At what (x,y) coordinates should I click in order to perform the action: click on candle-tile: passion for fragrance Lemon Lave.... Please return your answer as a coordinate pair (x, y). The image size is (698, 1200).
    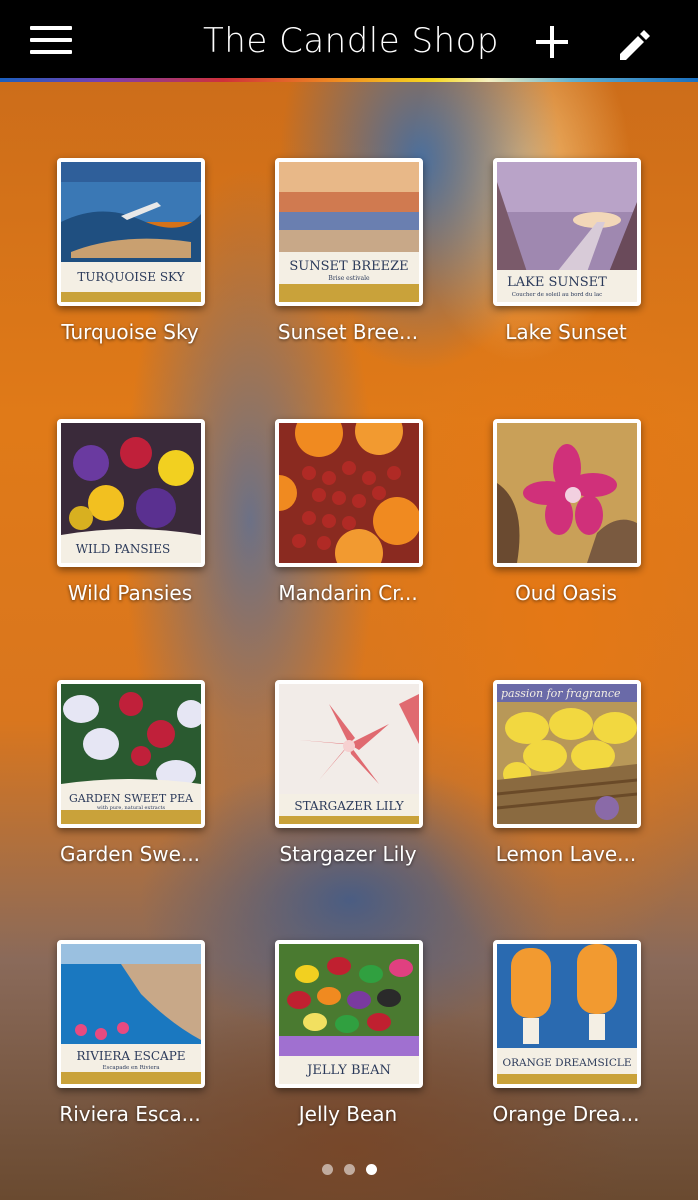
    Looking at the image, I should click on (566, 780).